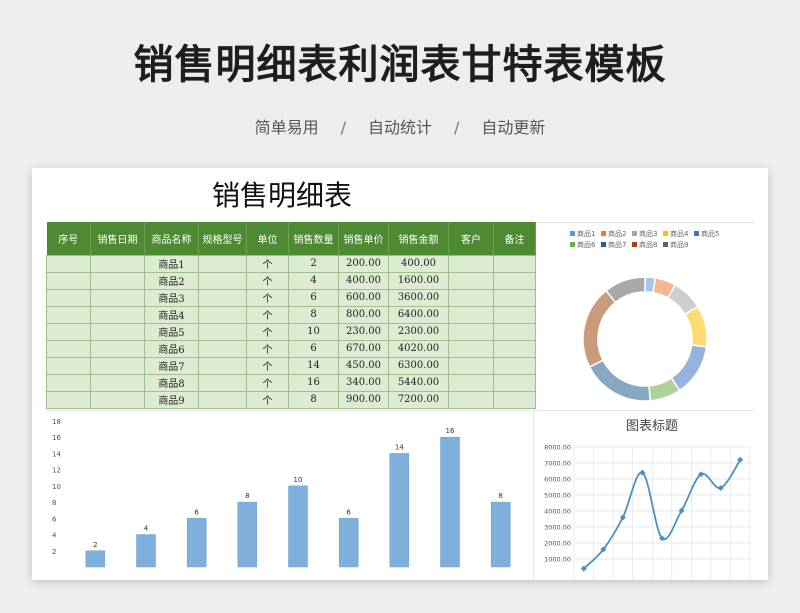 This screenshot has width=800, height=613. I want to click on table-cell: 4, so click(313, 280).